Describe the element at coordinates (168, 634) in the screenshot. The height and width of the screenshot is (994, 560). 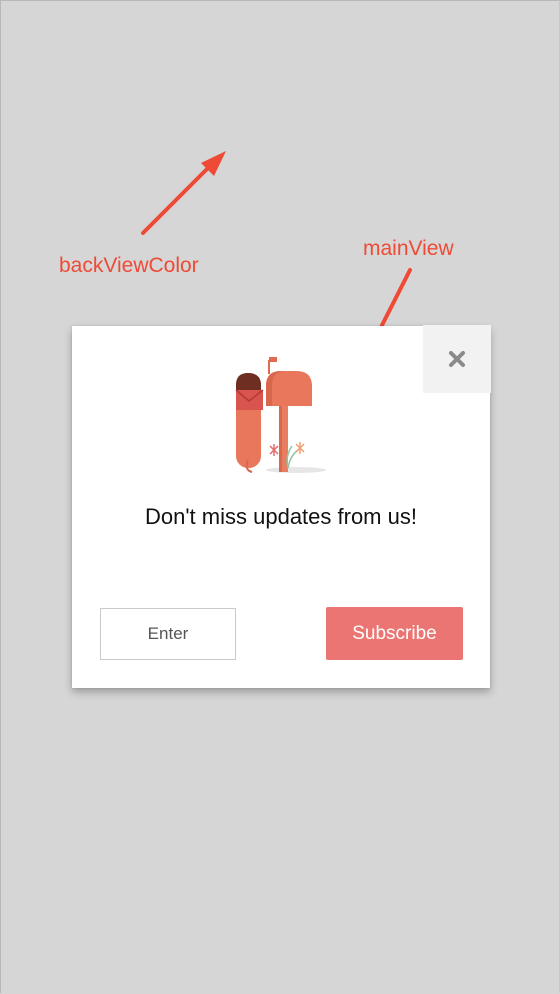
I see `email-input` at that location.